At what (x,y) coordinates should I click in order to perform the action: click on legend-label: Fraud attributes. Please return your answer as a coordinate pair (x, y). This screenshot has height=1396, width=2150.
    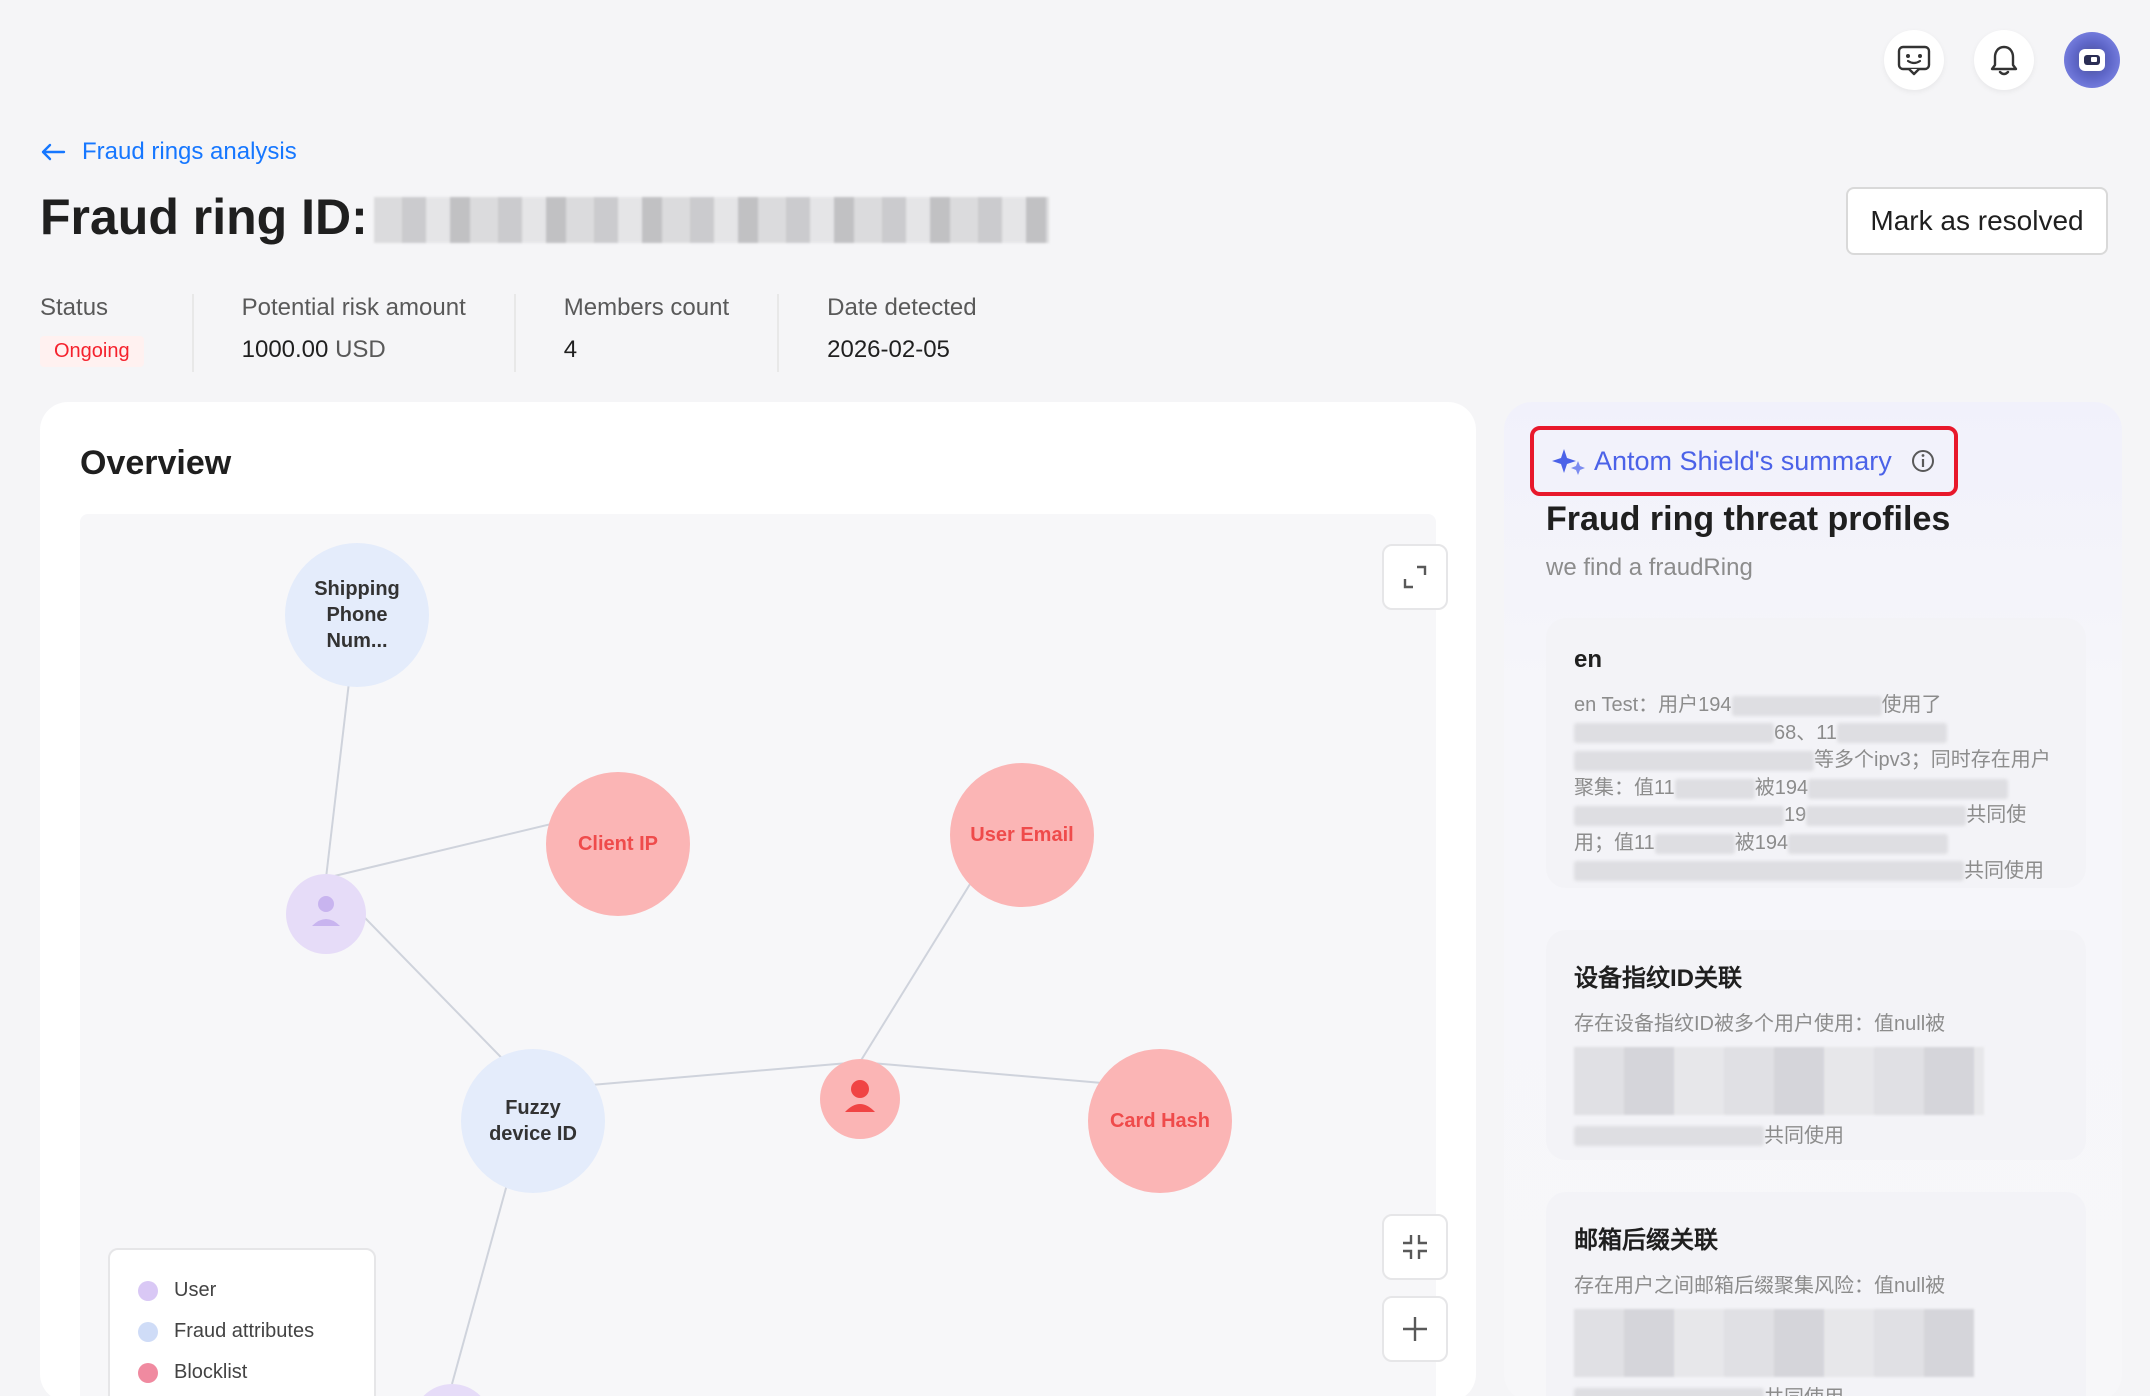
    Looking at the image, I should click on (244, 1331).